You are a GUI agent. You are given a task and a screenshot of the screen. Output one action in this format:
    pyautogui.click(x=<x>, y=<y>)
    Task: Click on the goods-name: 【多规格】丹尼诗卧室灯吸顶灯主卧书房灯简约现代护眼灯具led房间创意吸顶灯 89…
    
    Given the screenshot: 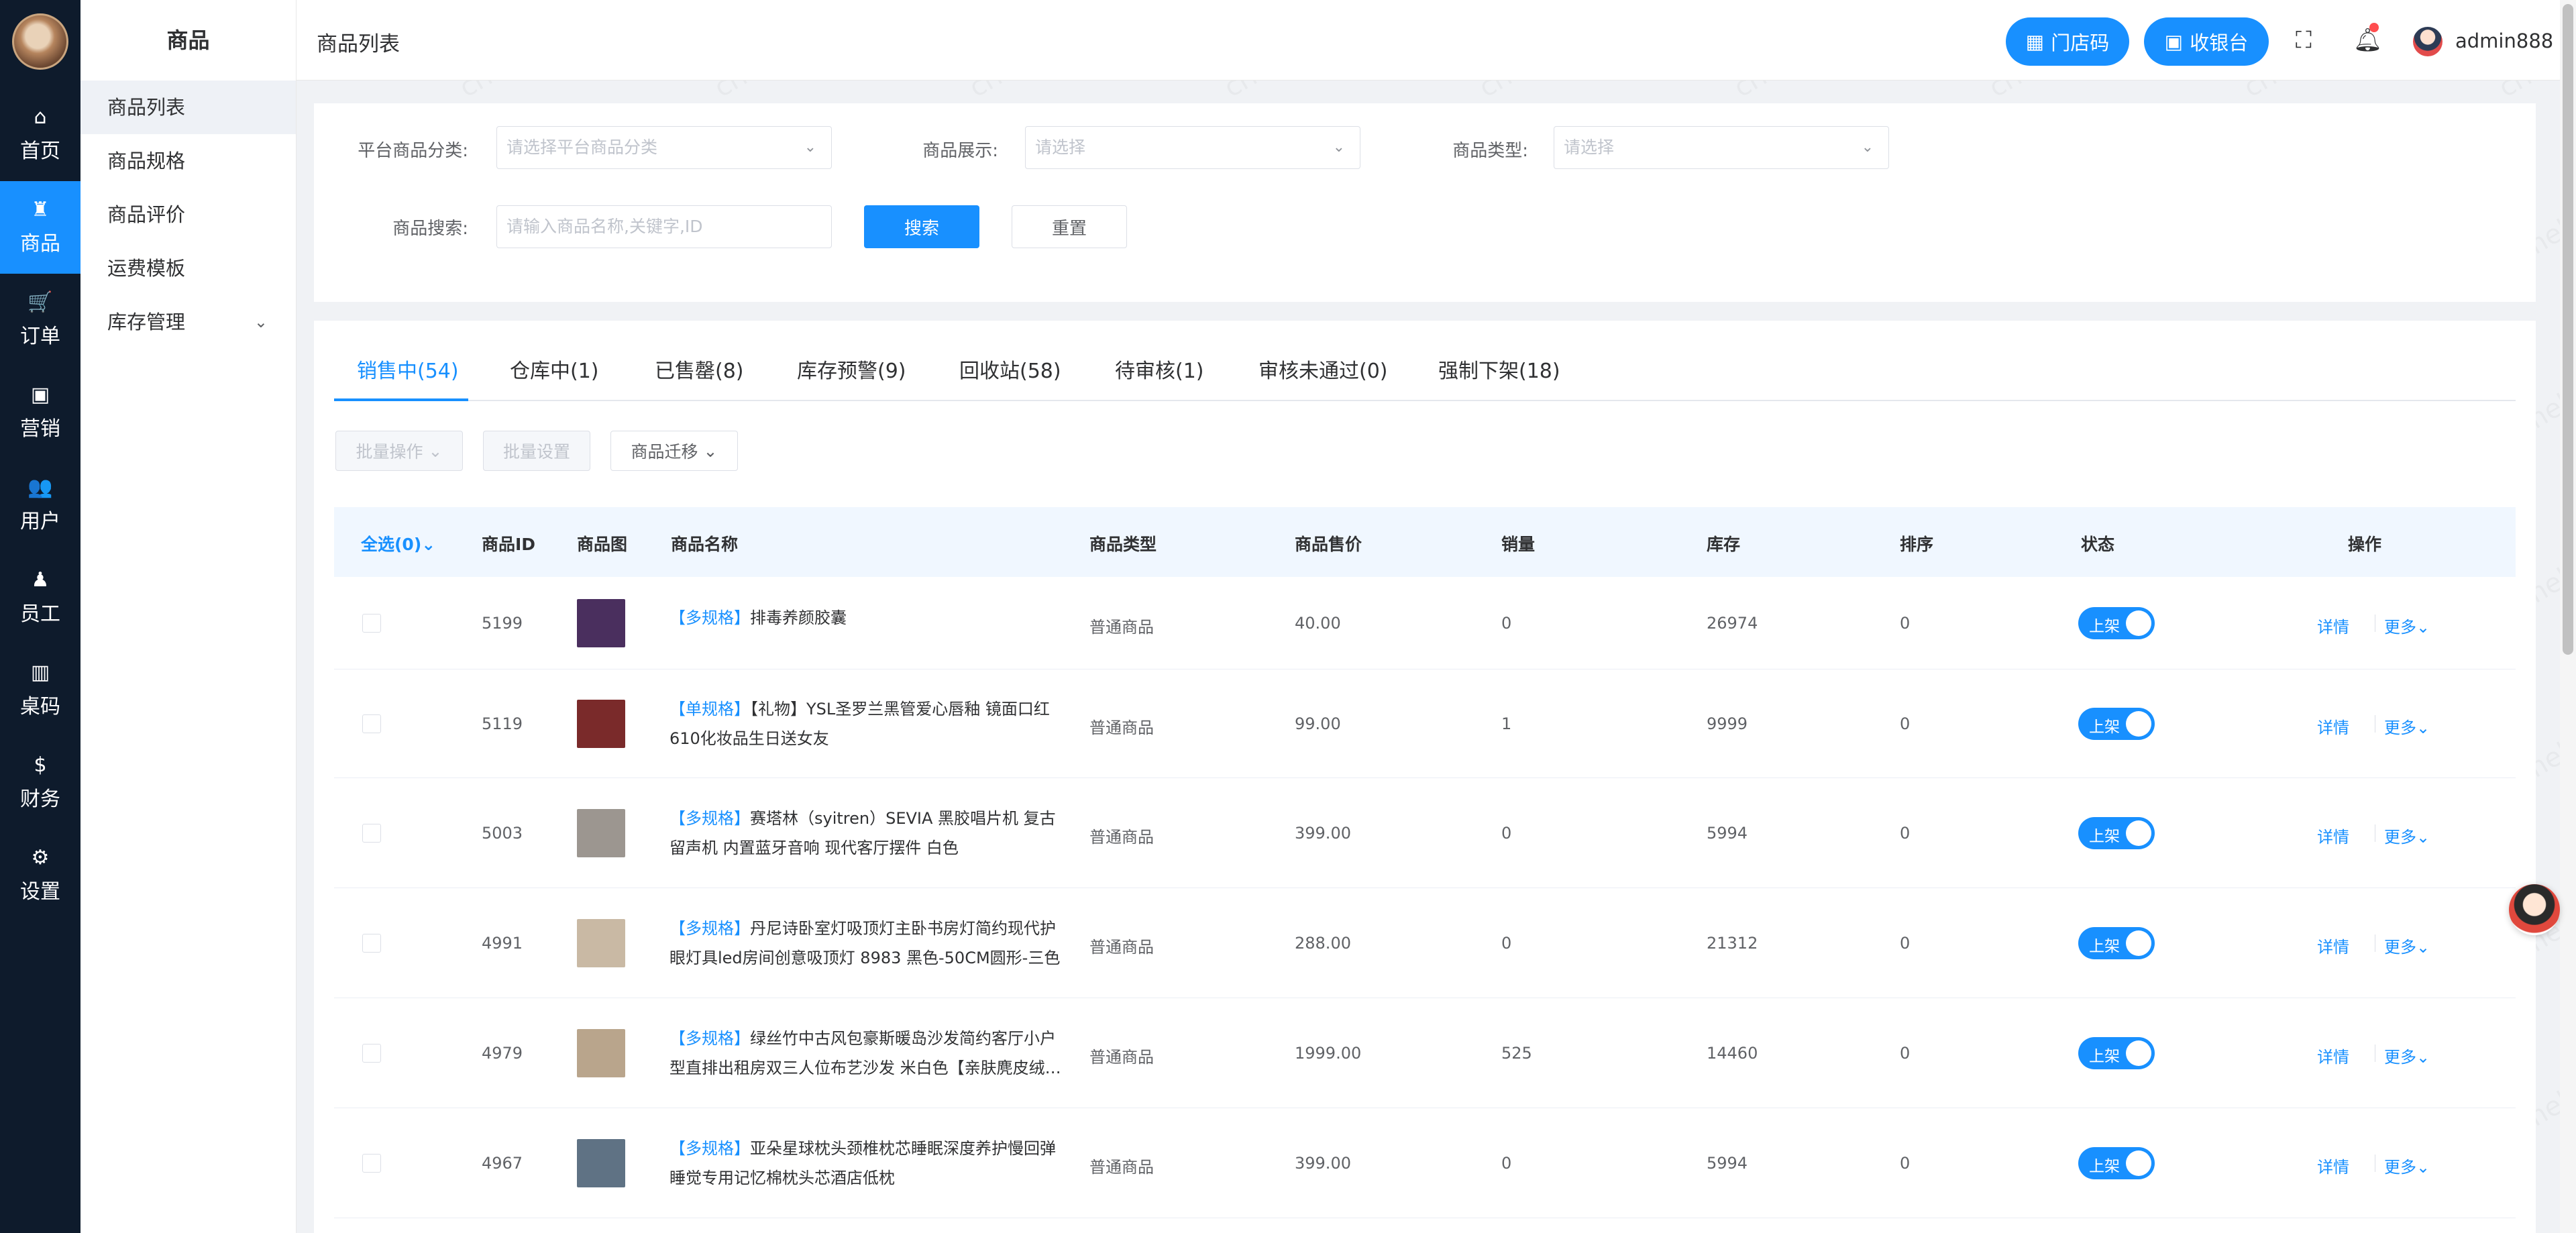 What is the action you would take?
    pyautogui.click(x=867, y=944)
    